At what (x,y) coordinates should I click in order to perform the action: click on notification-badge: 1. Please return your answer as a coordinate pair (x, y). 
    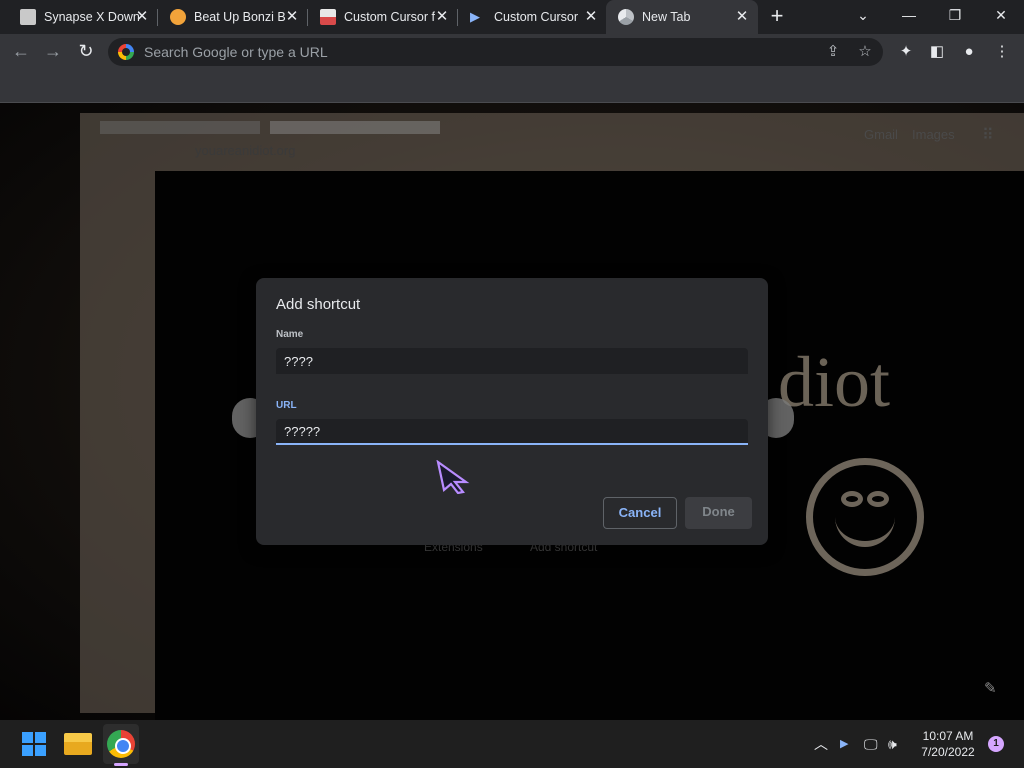
    Looking at the image, I should click on (996, 744).